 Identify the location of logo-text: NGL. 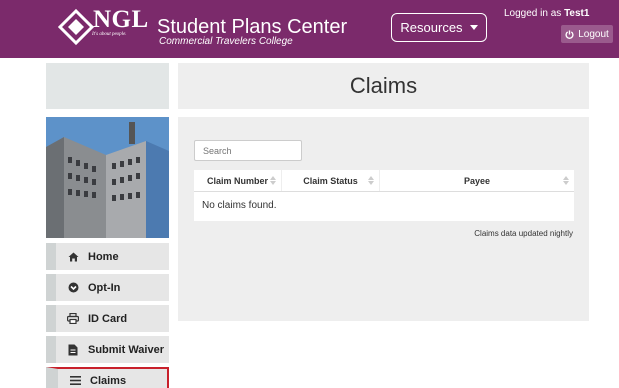
(121, 19).